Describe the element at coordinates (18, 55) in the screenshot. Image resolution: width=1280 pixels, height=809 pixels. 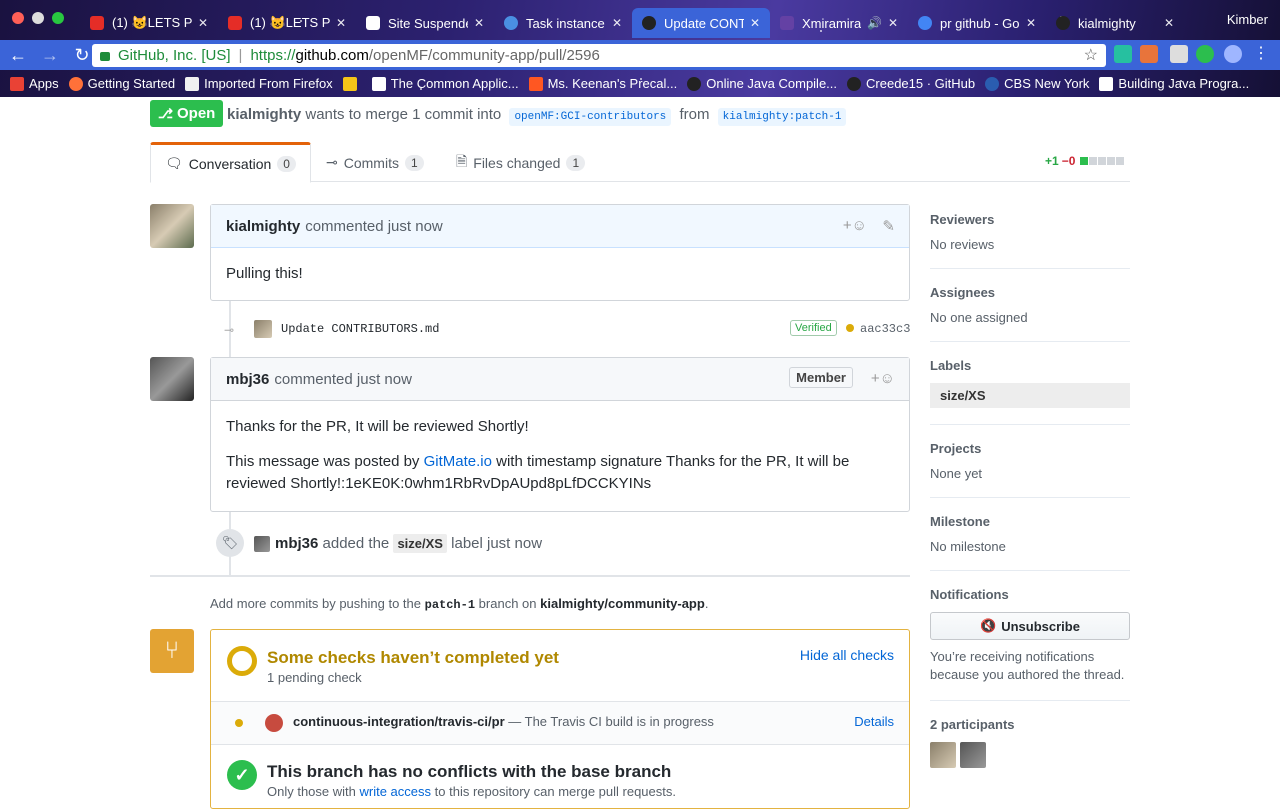
I see `back-icon: ←` at that location.